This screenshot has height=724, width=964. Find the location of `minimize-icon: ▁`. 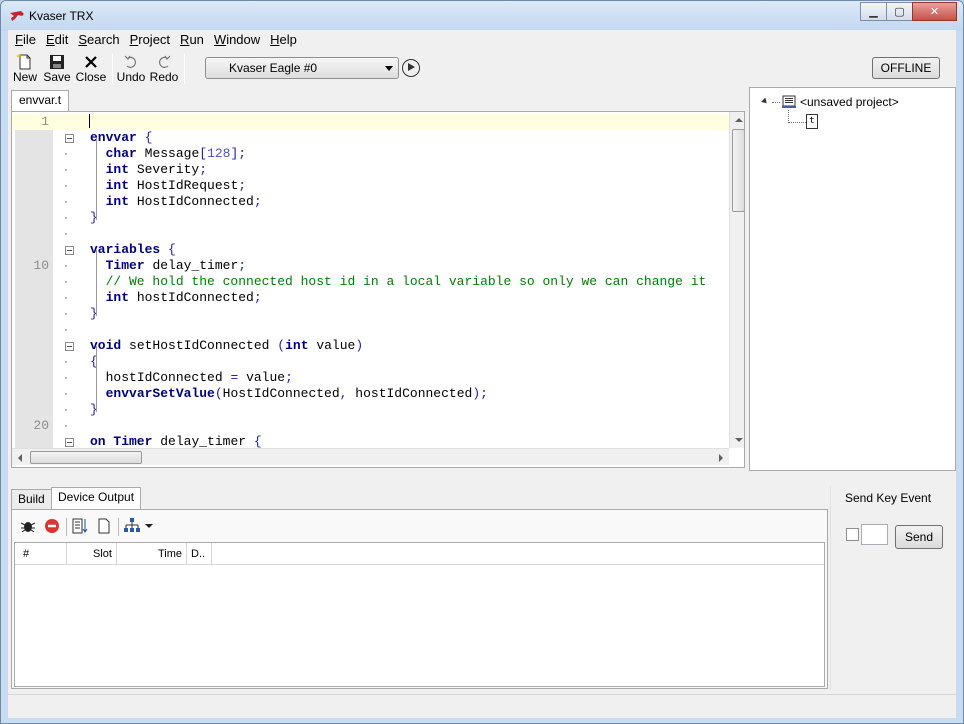

minimize-icon: ▁ is located at coordinates (873, 12).